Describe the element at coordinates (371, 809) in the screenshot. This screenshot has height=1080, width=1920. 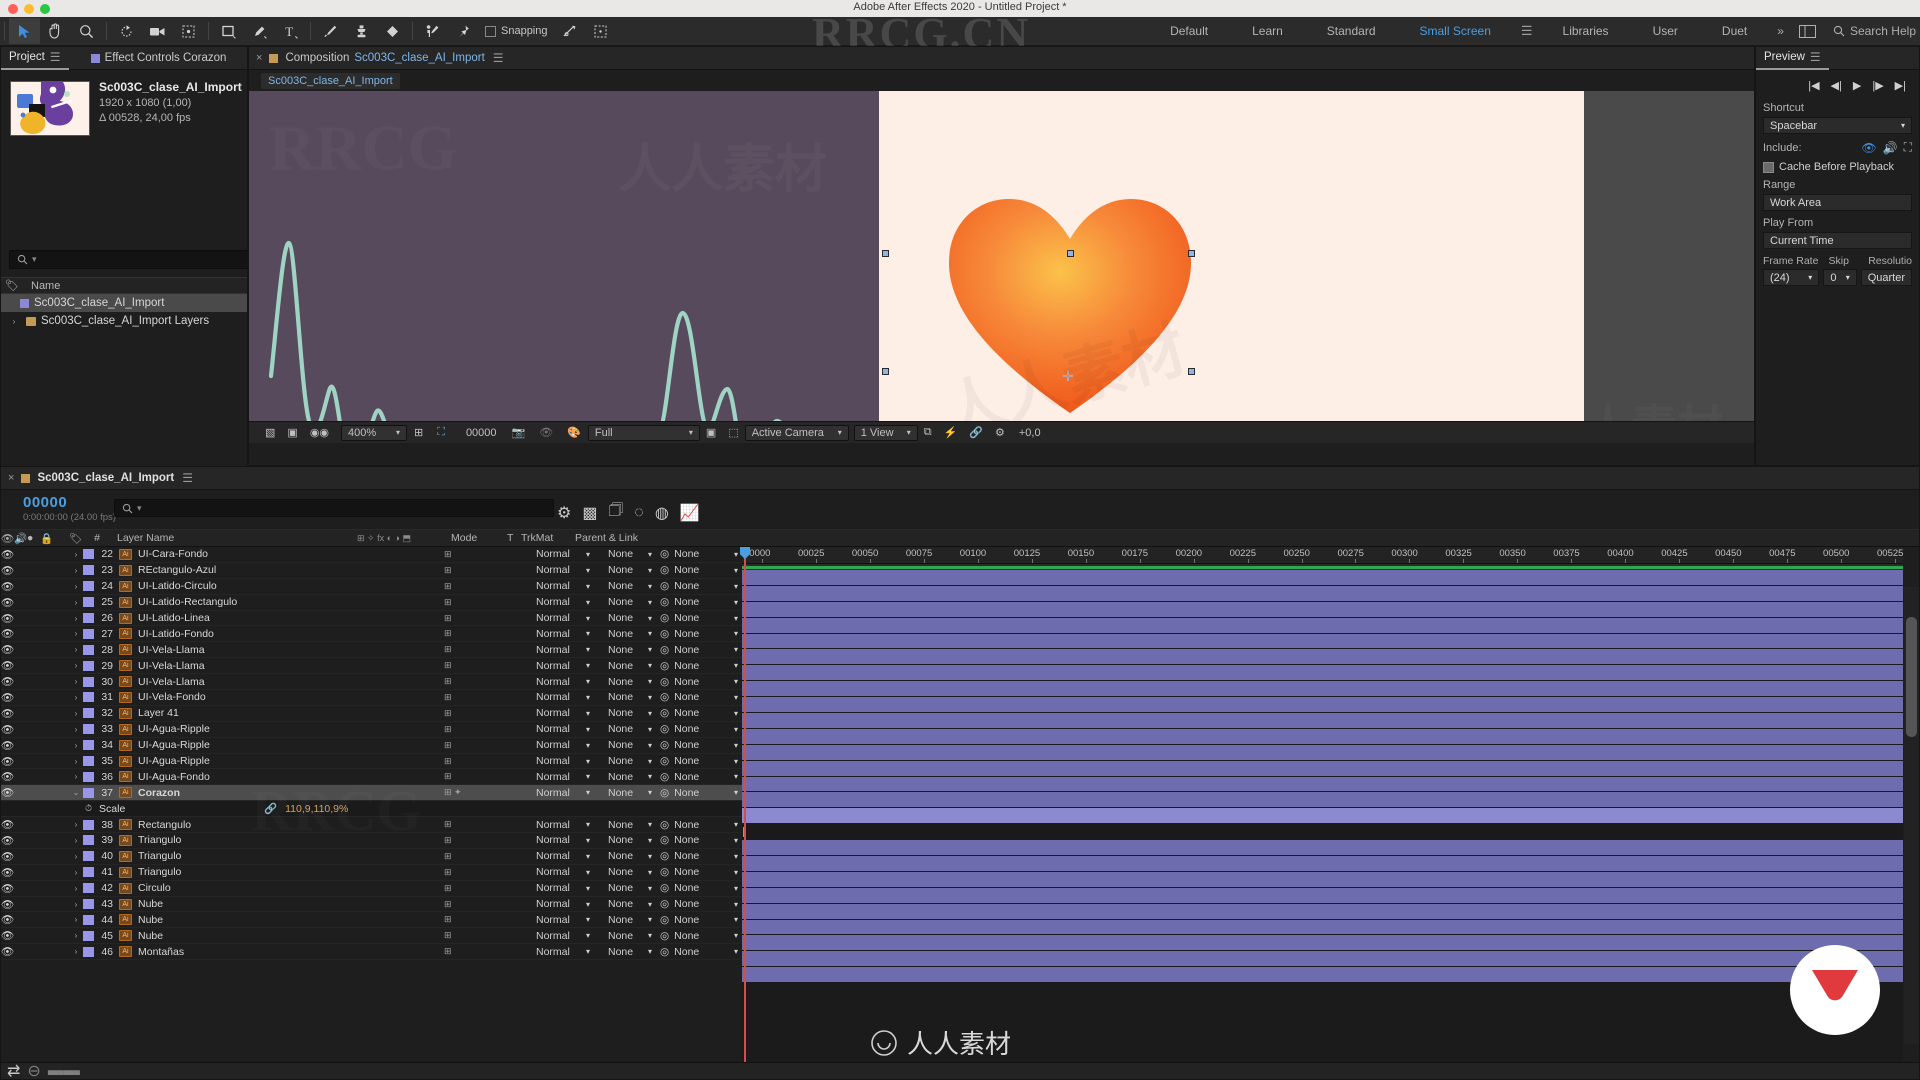
I see `property-row: ⏱ Scale 🔗 110,9,110,9%` at that location.